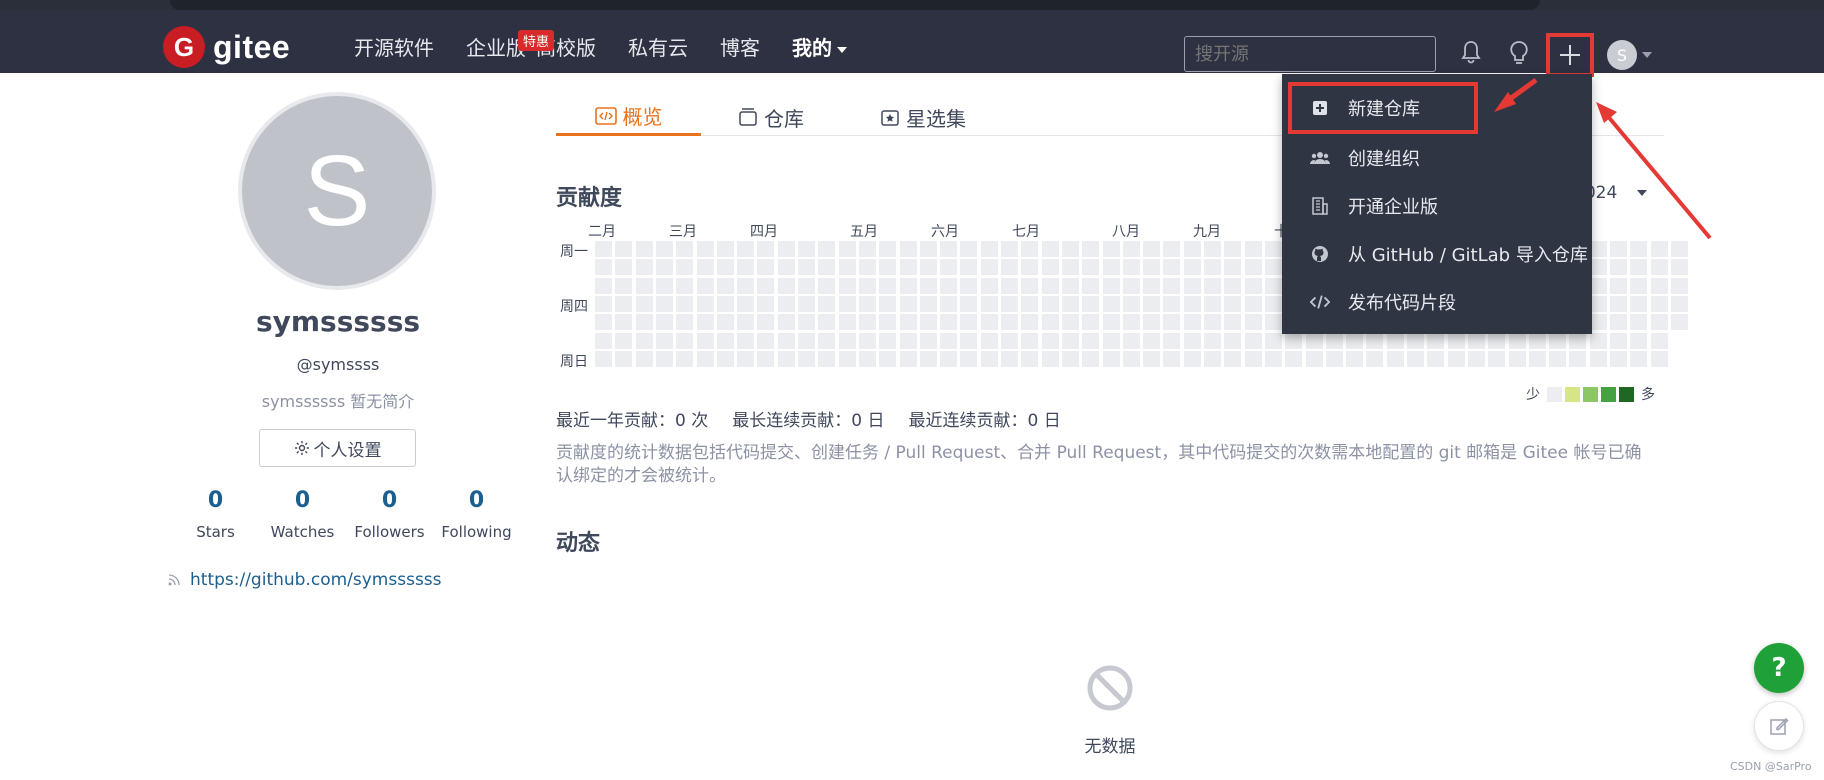  Describe the element at coordinates (476, 514) in the screenshot. I see `stat-following: 0 Following` at that location.